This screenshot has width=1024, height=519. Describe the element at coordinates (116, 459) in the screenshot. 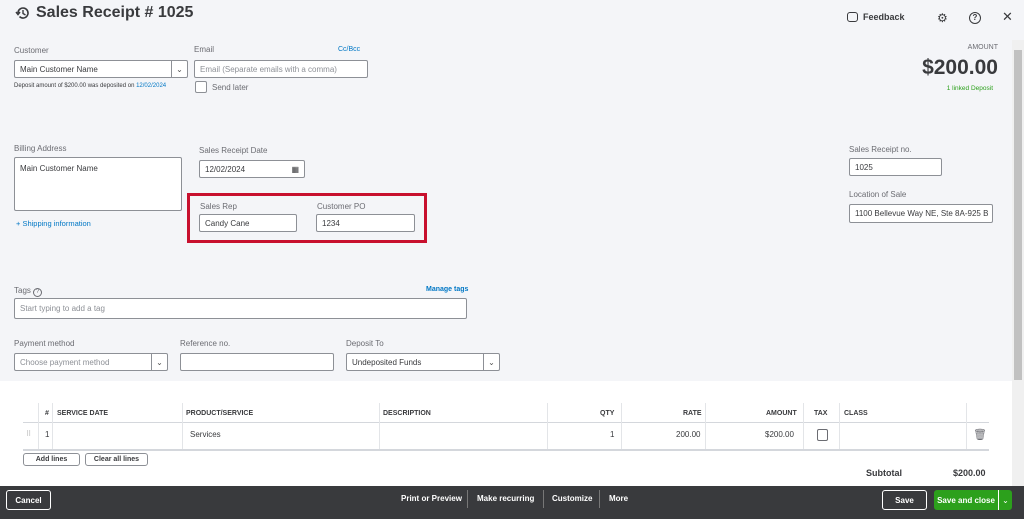

I see `clear-lines-button: Clear all lines` at that location.